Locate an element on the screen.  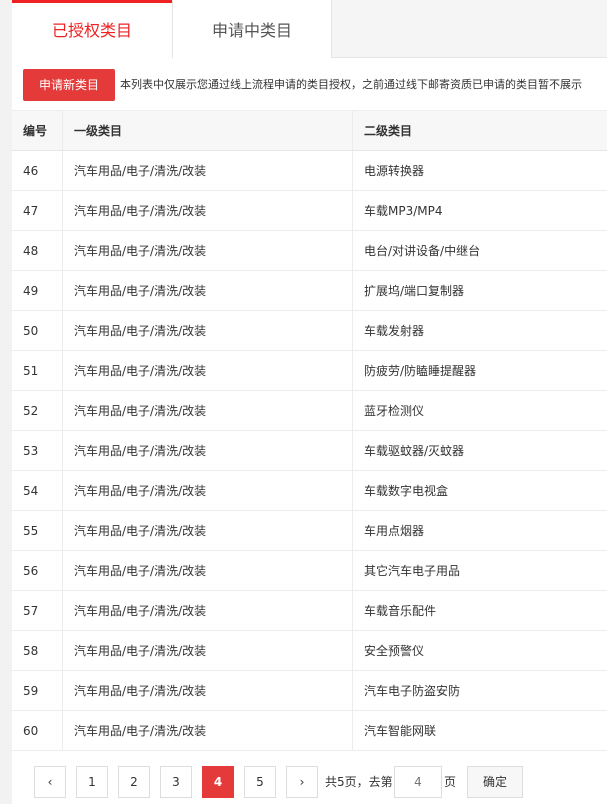
row-no: 53 is located at coordinates (31, 451).